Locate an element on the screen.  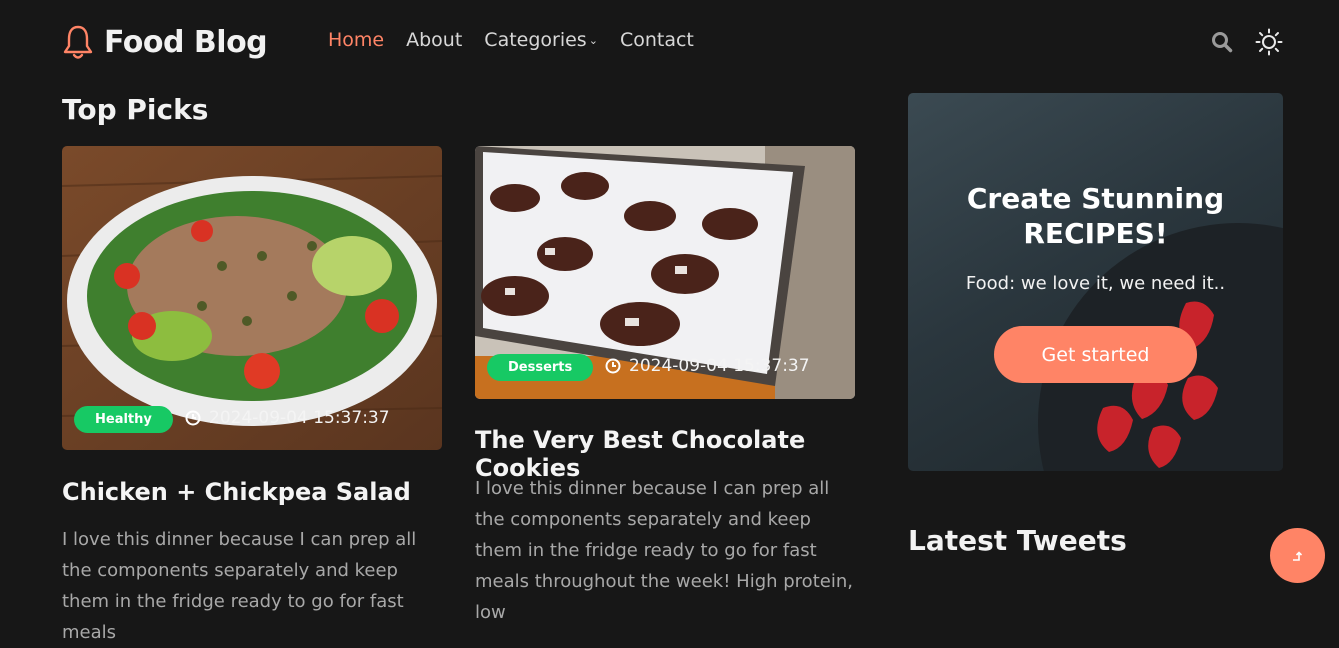
post-image-salad is located at coordinates (252, 298).